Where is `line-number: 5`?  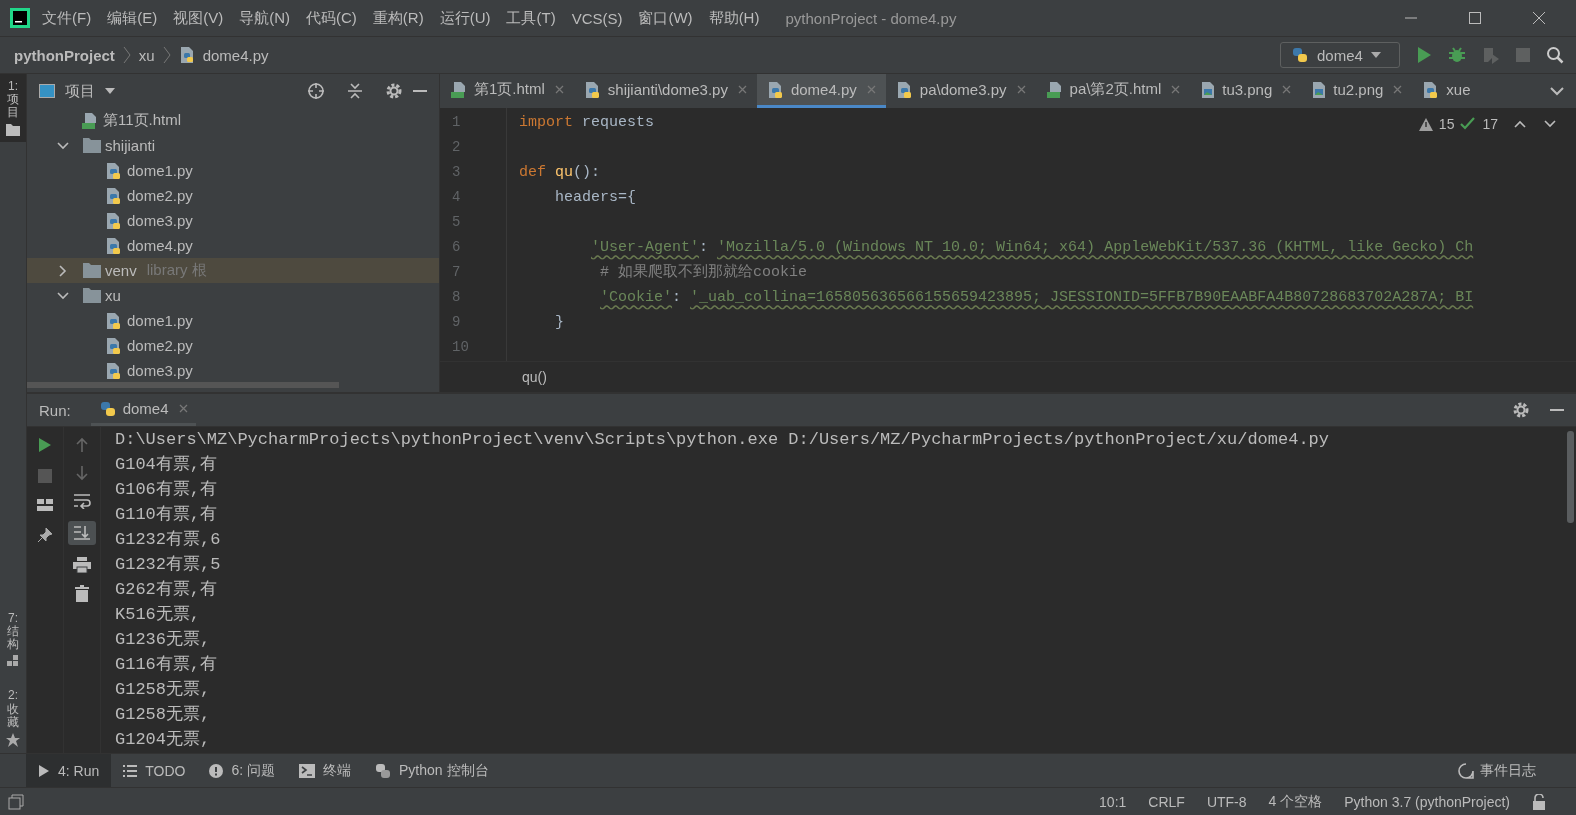 line-number: 5 is located at coordinates (456, 222).